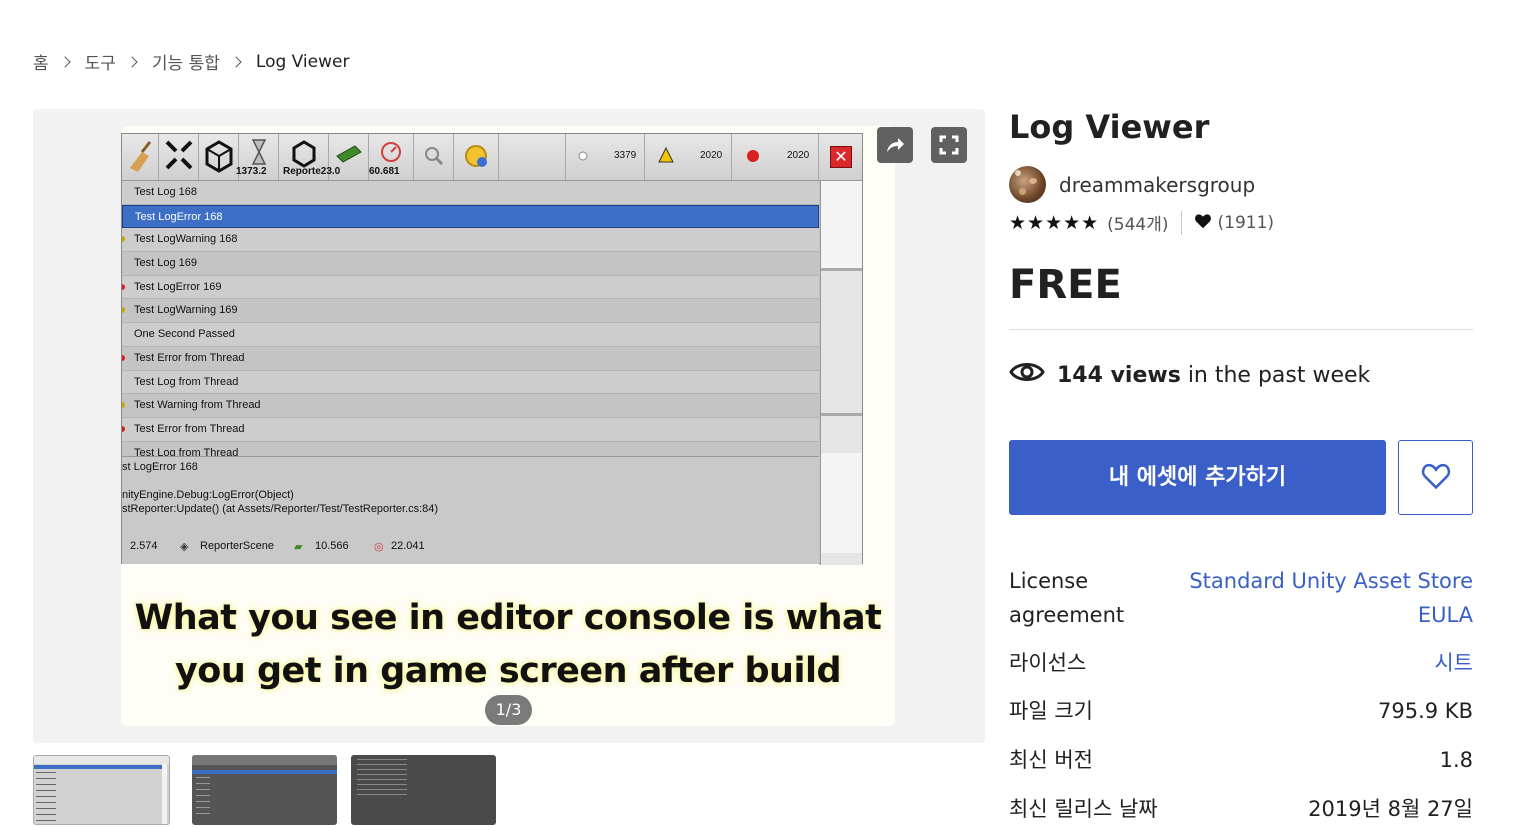 The height and width of the screenshot is (826, 1540). Describe the element at coordinates (184, 547) in the screenshot. I see `scene-icon: ◈` at that location.